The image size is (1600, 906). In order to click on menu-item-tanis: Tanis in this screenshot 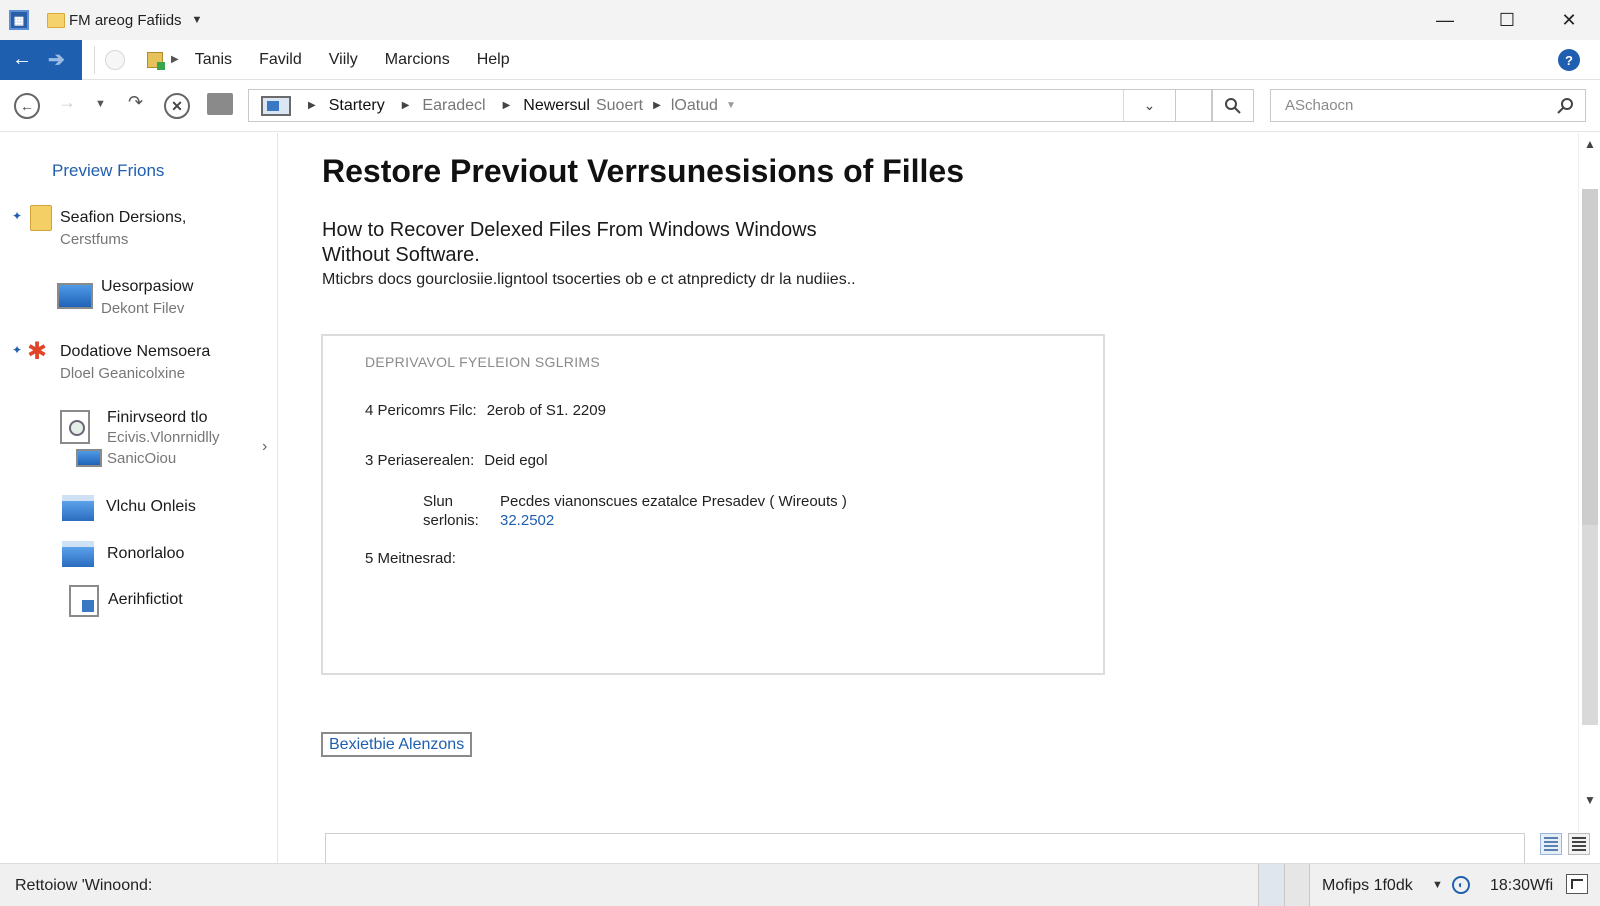, I will do `click(213, 60)`.